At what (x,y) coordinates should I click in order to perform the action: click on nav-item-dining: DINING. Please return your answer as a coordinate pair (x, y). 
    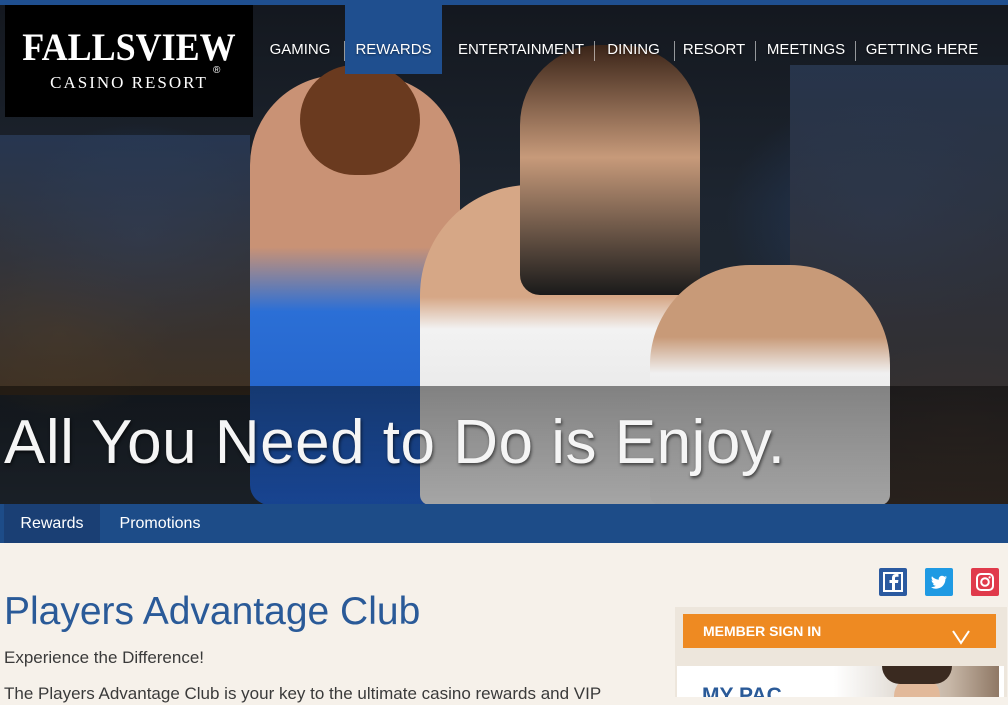
    Looking at the image, I should click on (633, 39).